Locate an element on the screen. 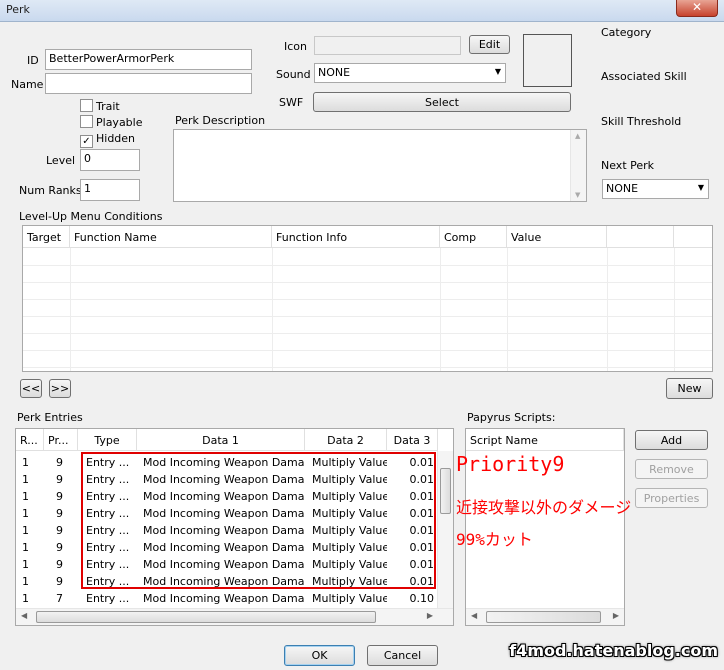  table-cell: 0.10 is located at coordinates (422, 598).